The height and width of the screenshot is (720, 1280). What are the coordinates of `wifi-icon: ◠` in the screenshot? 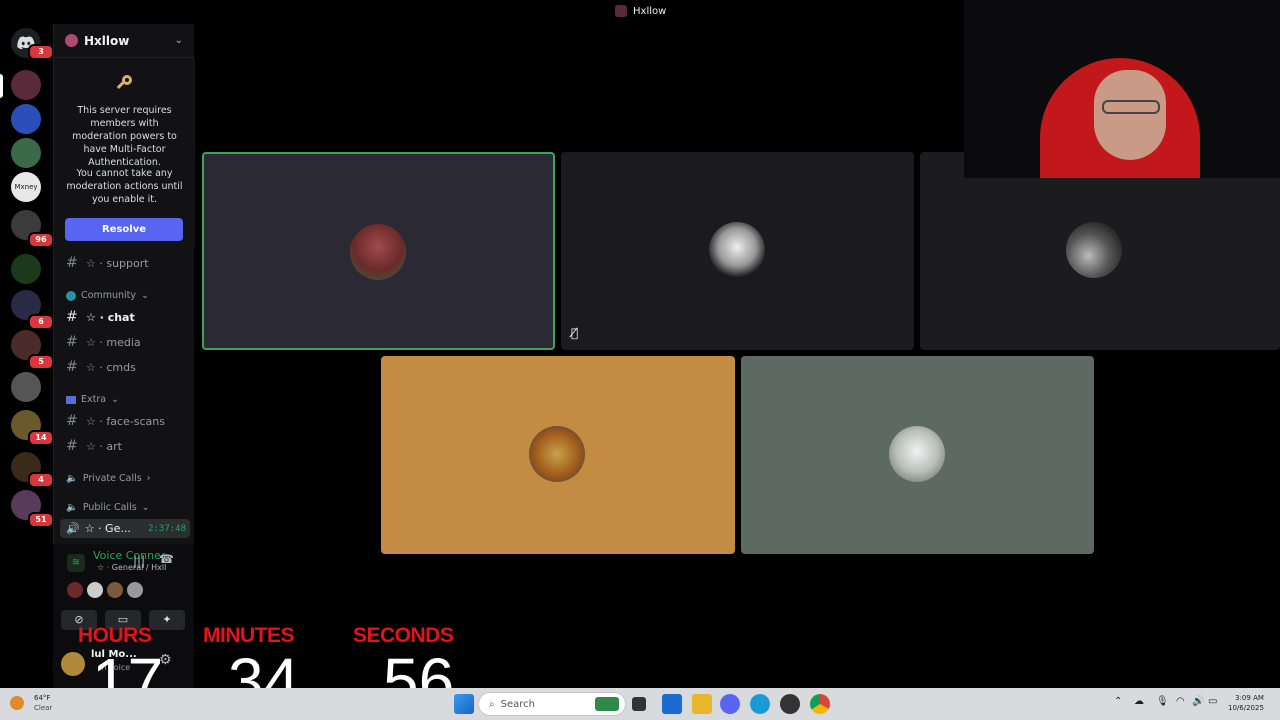 It's located at (1180, 701).